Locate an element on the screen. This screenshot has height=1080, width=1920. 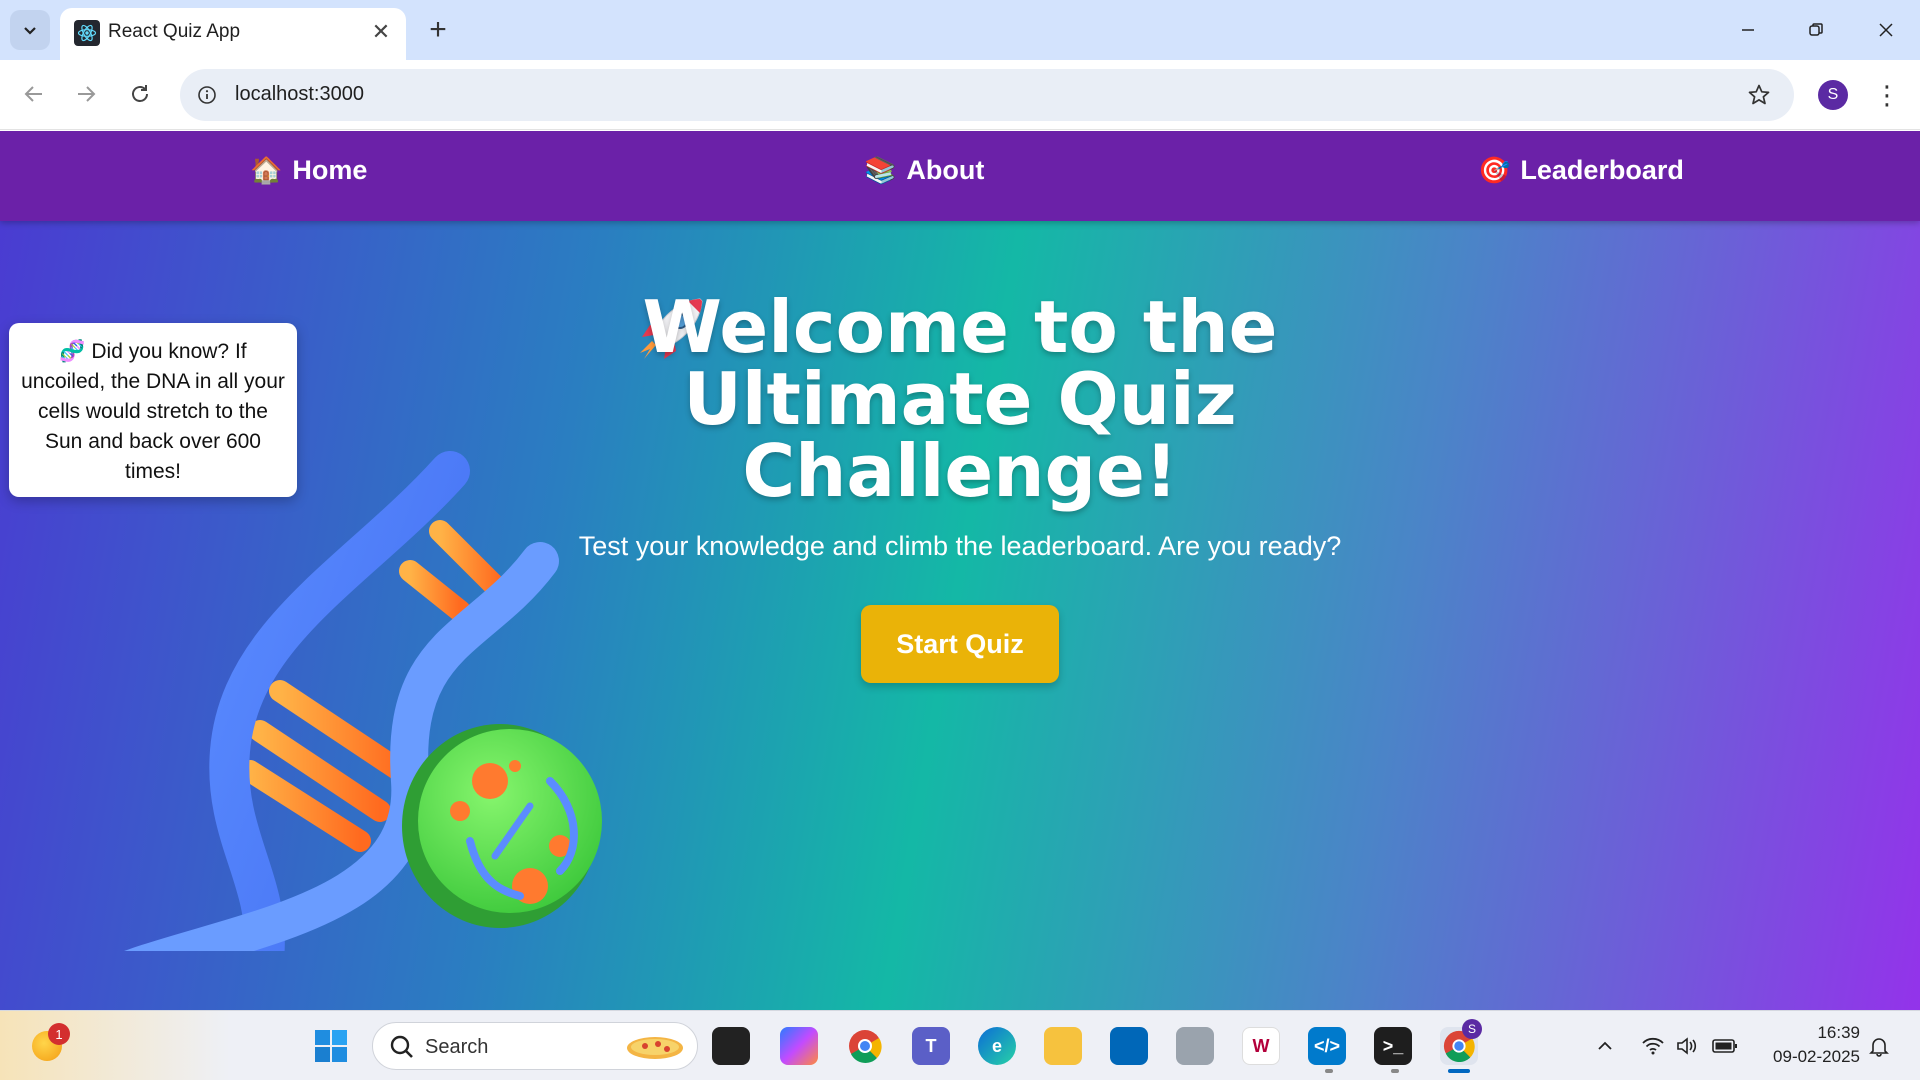
house-icon: 🏠 is located at coordinates (266, 170).